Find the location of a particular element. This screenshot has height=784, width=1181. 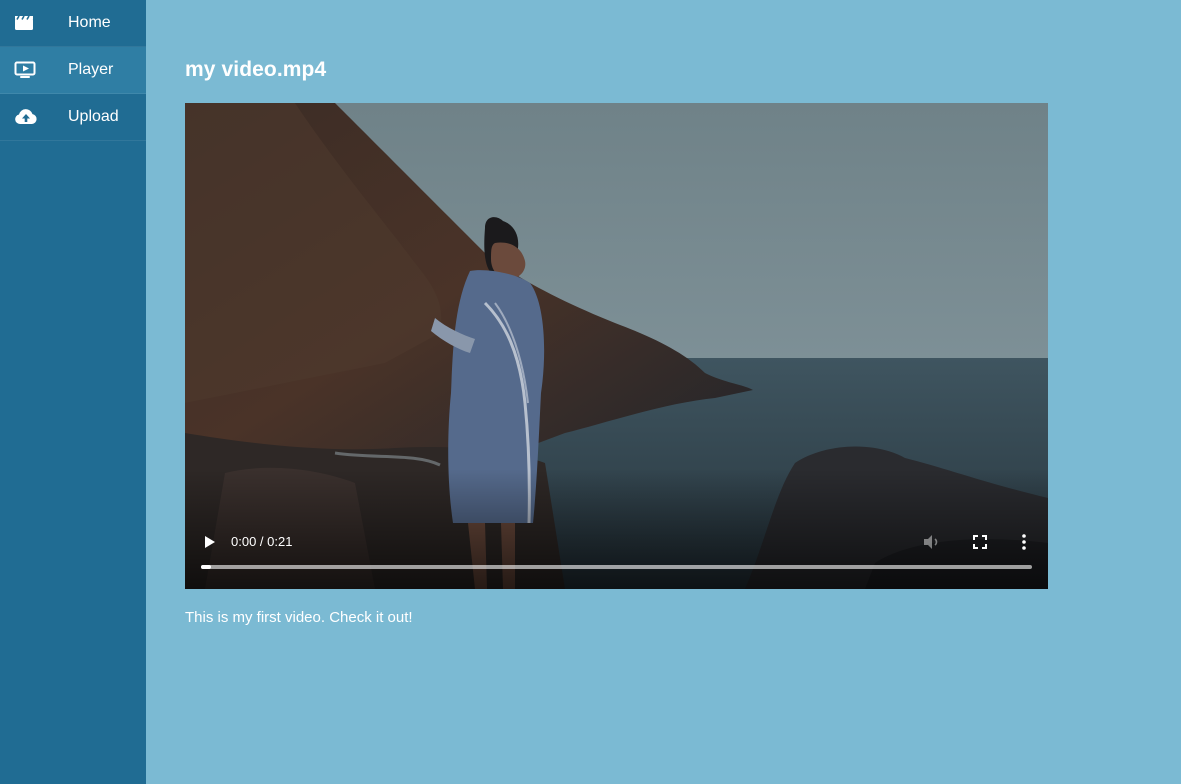

clapperboard-icon is located at coordinates (34, 23).